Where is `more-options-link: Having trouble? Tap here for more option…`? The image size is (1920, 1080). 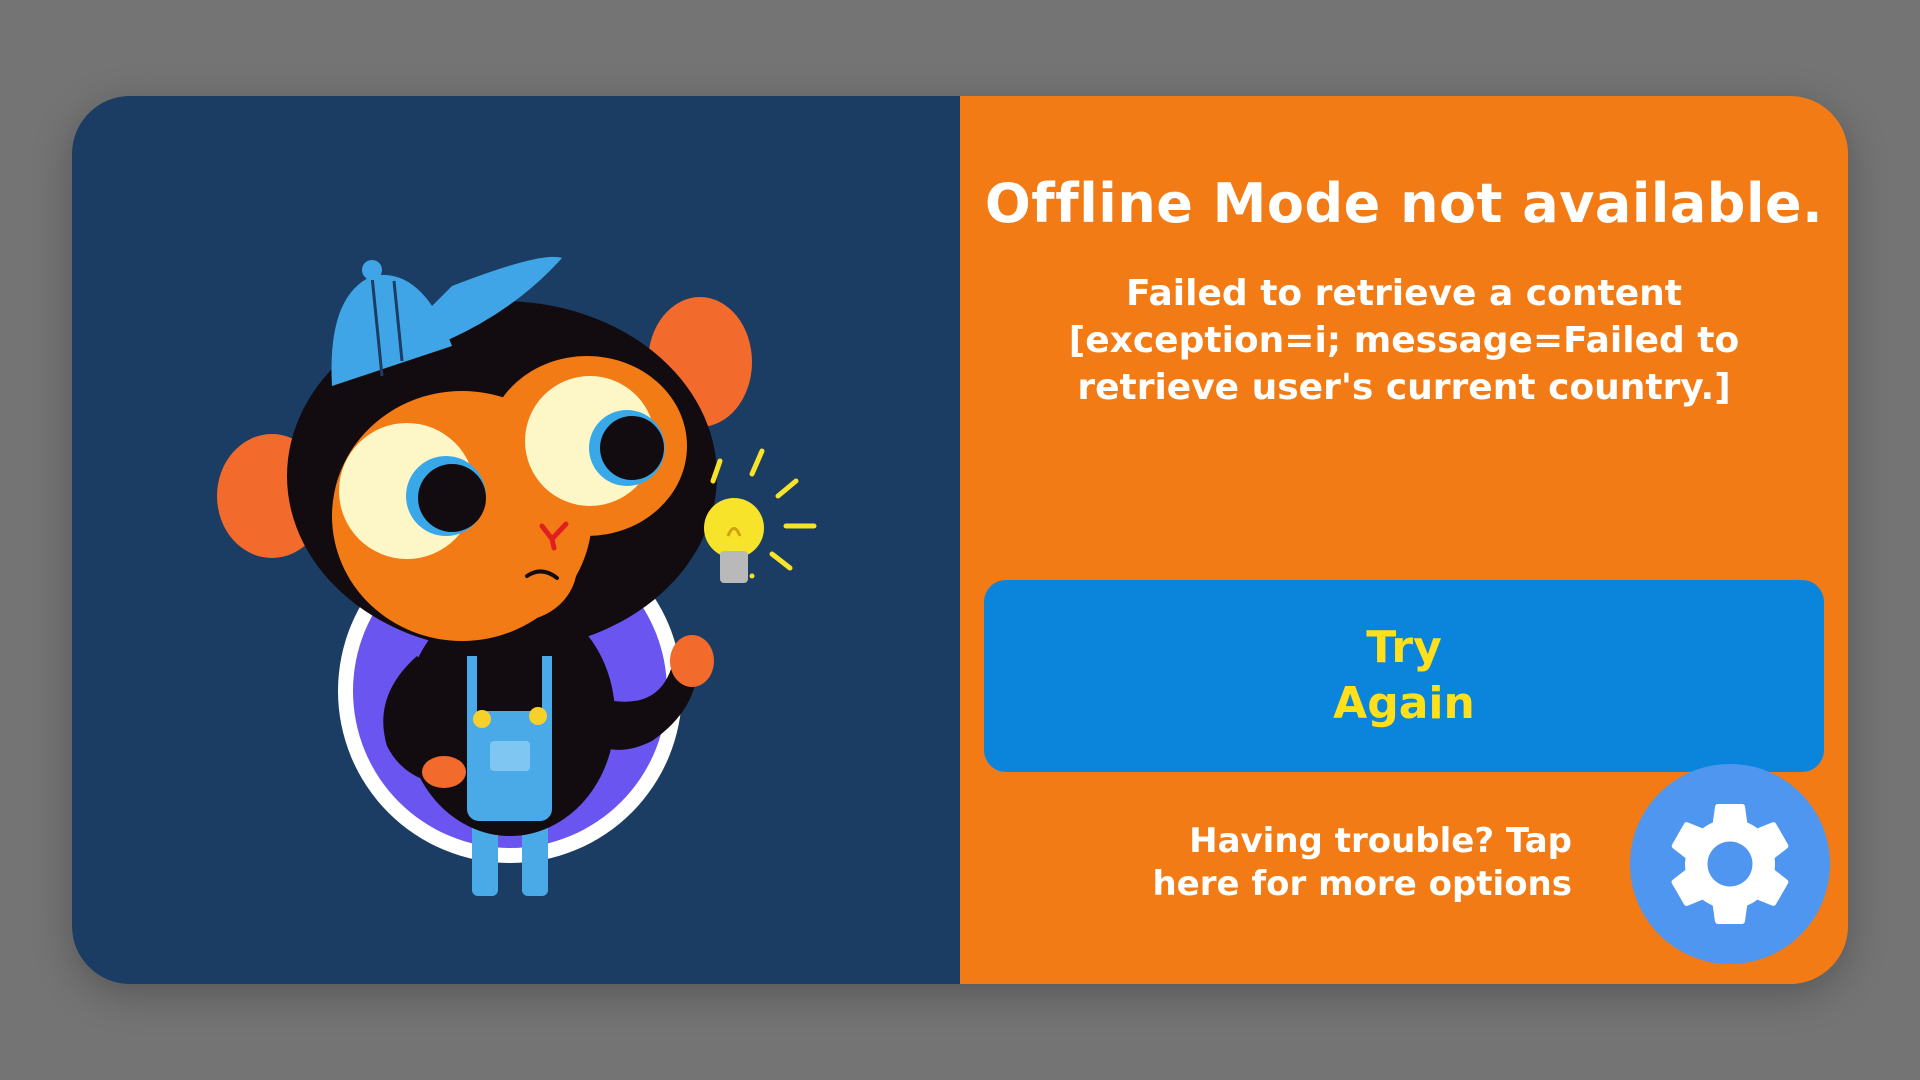 more-options-link: Having trouble? Tap here for more option… is located at coordinates (1346, 863).